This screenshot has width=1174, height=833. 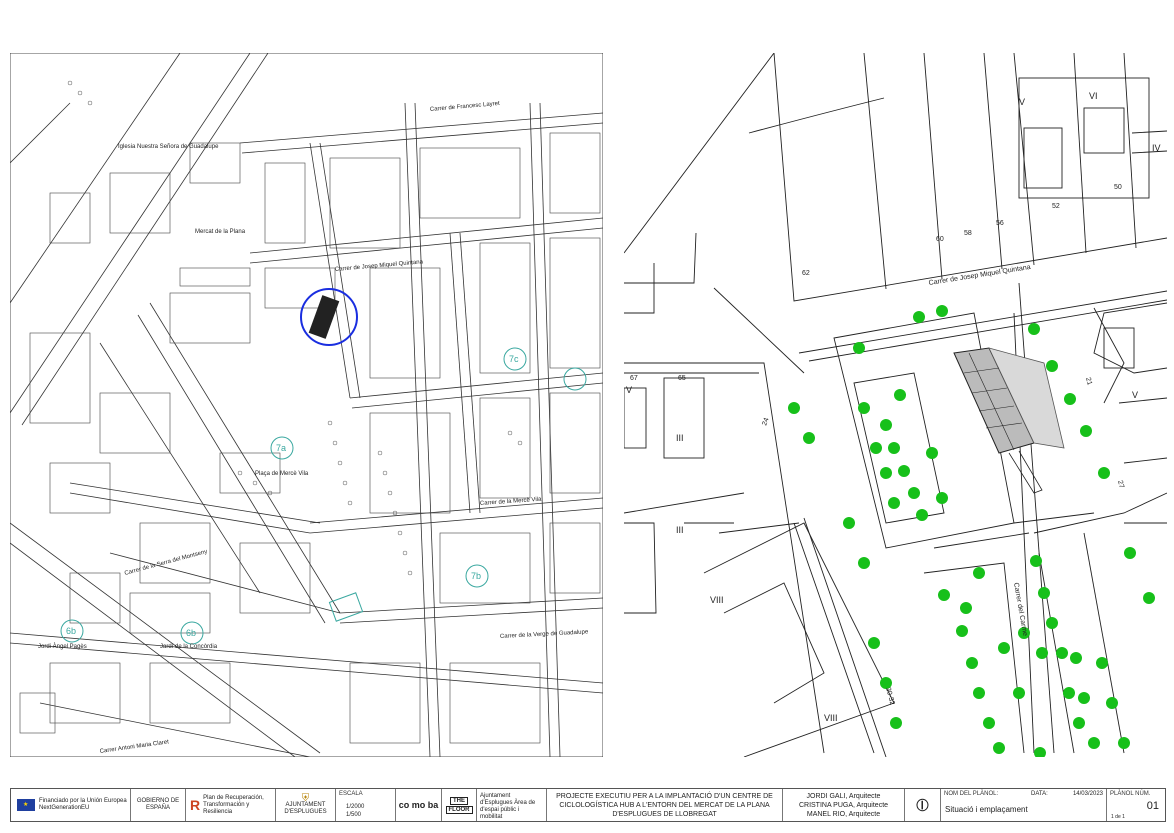 What do you see at coordinates (355, 807) in the screenshot?
I see `escala-value-1: 1/2000` at bounding box center [355, 807].